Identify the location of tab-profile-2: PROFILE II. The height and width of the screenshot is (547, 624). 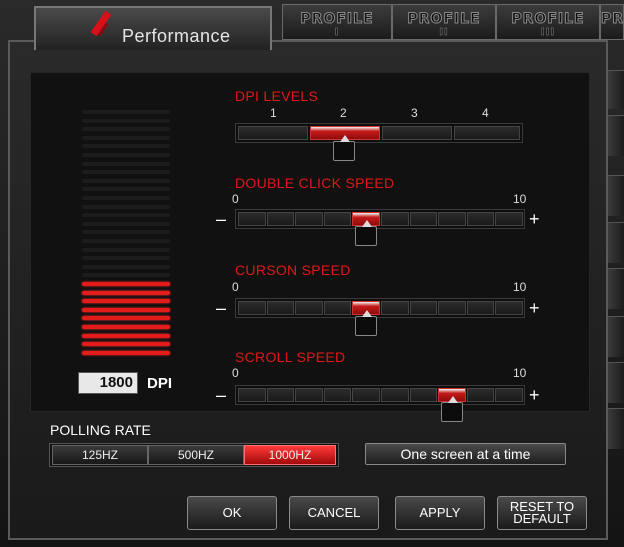
(444, 22).